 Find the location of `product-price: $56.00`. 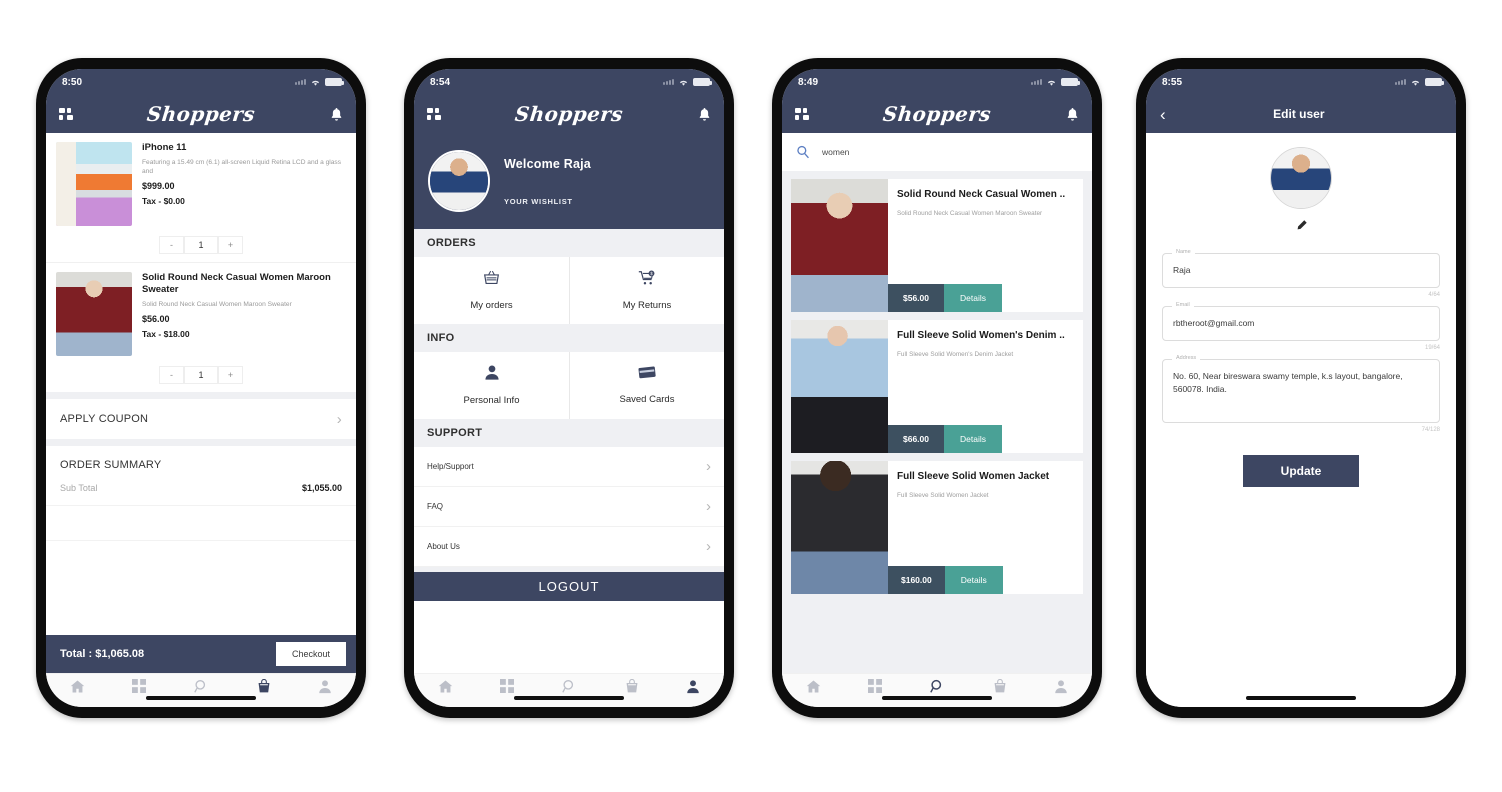

product-price: $56.00 is located at coordinates (156, 319).